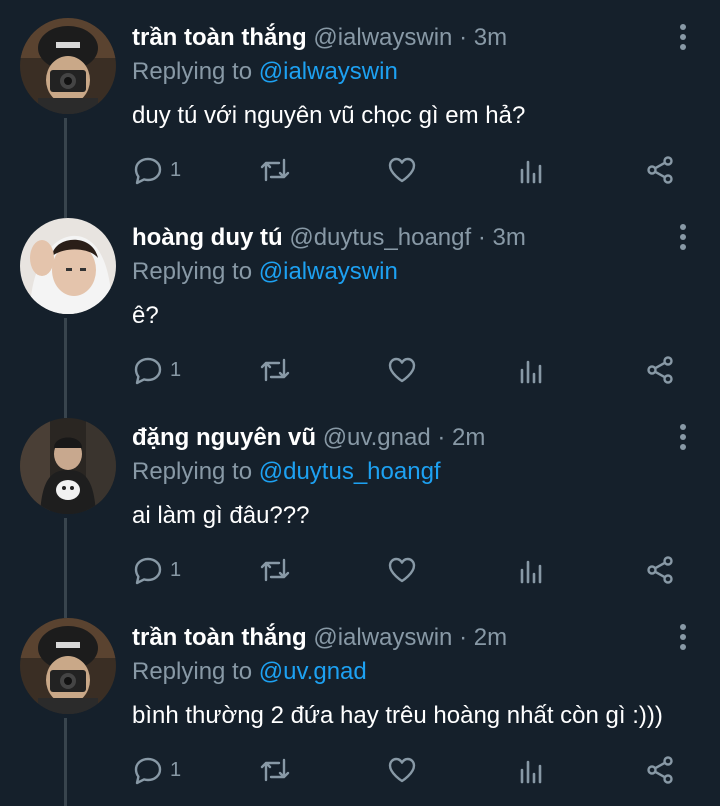 This screenshot has height=806, width=720. I want to click on tweet-text: ai làm gì đâu???, so click(221, 515).